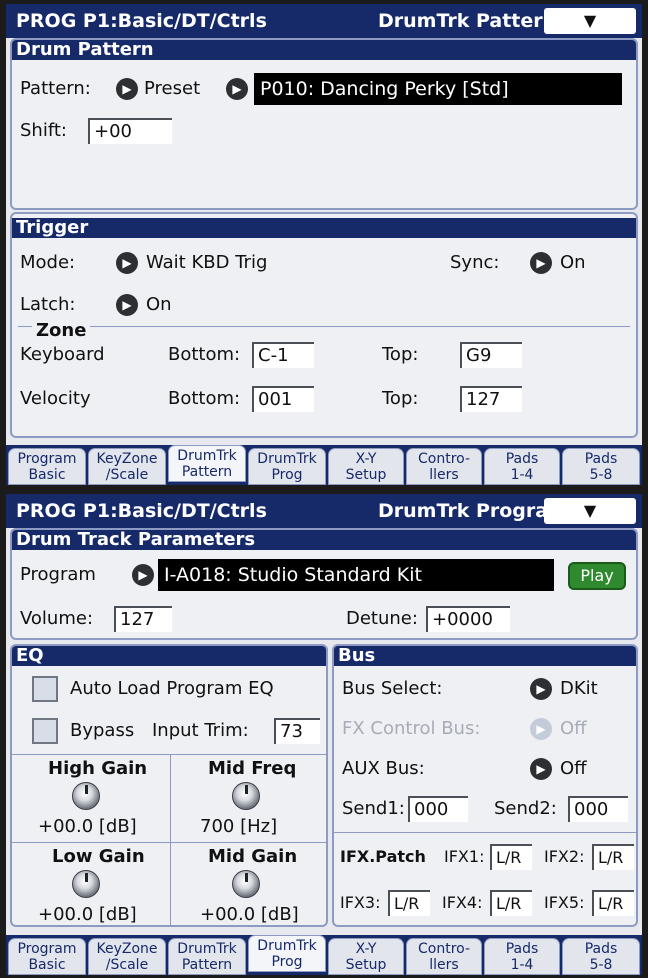 The height and width of the screenshot is (978, 648). I want to click on ifx2-field: L/R, so click(613, 857).